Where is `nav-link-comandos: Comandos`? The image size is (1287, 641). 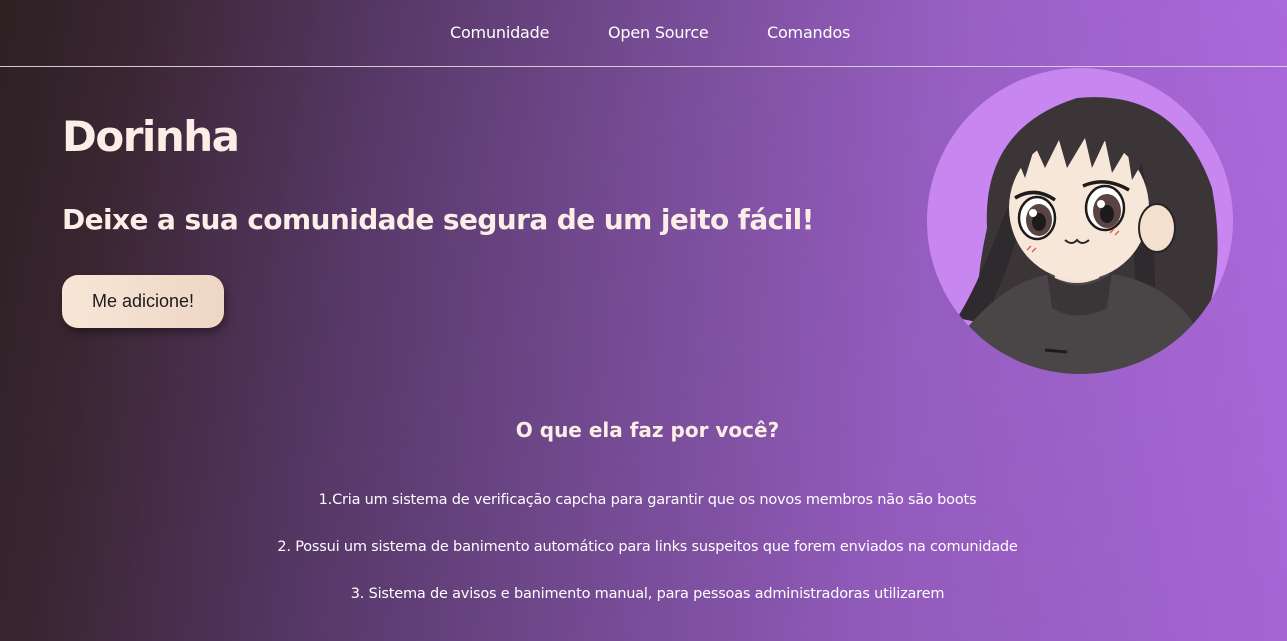 nav-link-comandos: Comandos is located at coordinates (808, 32).